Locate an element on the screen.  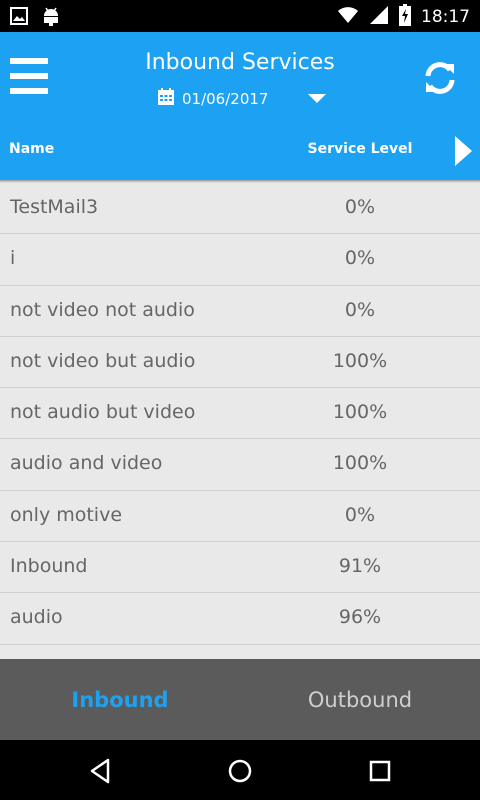
calendar-icon is located at coordinates (166, 98).